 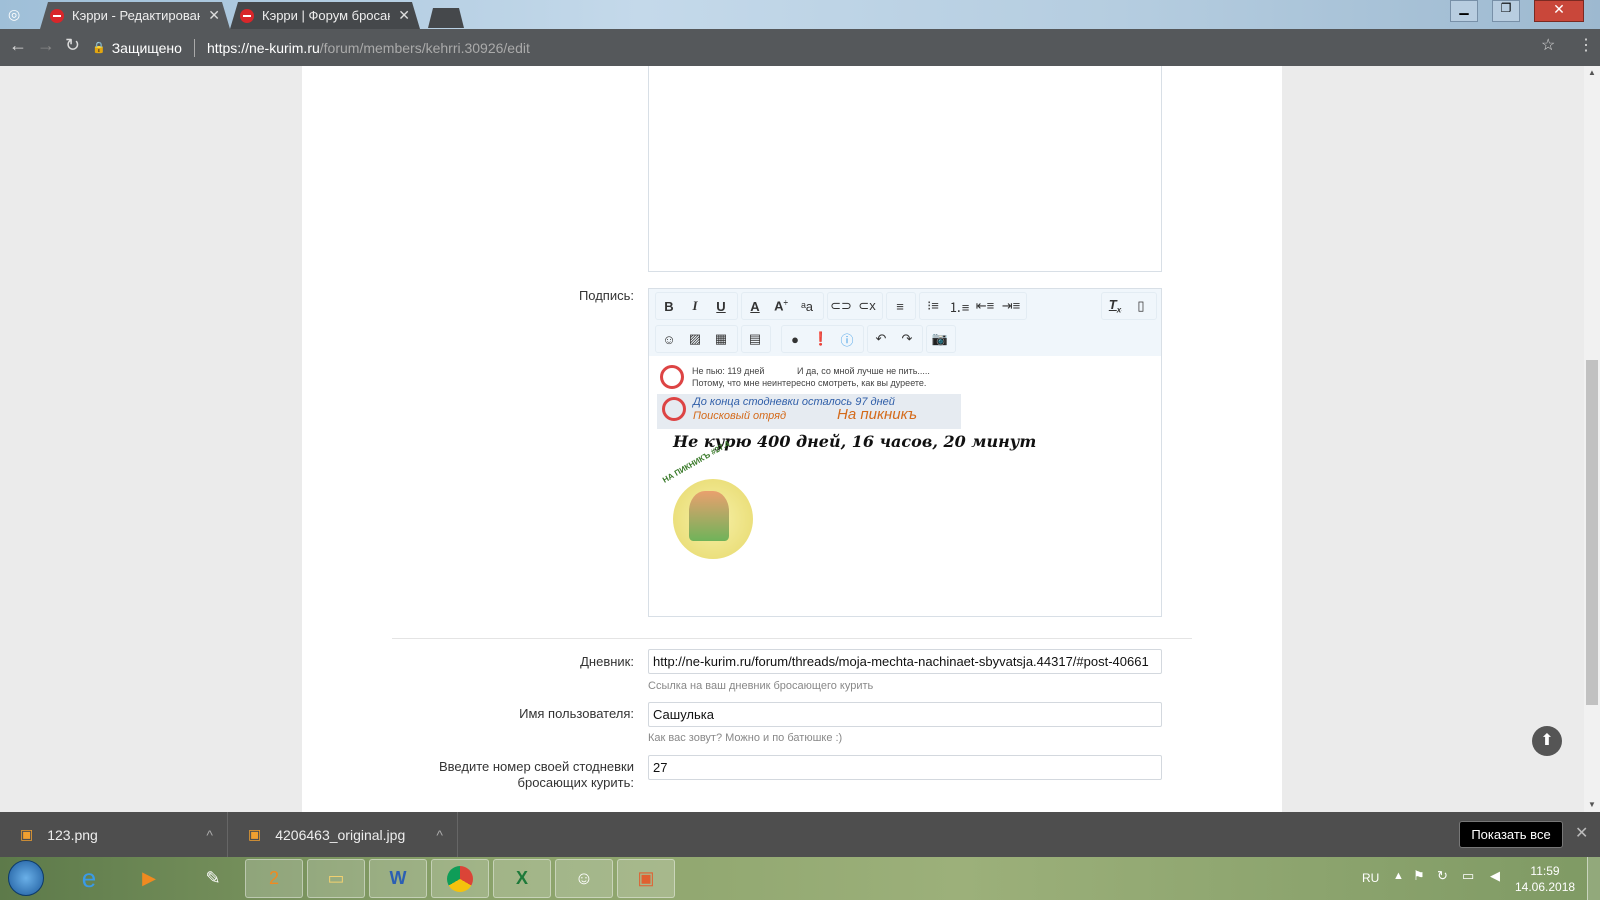 What do you see at coordinates (1511, 834) in the screenshot?
I see `show-all-button: Показать все` at bounding box center [1511, 834].